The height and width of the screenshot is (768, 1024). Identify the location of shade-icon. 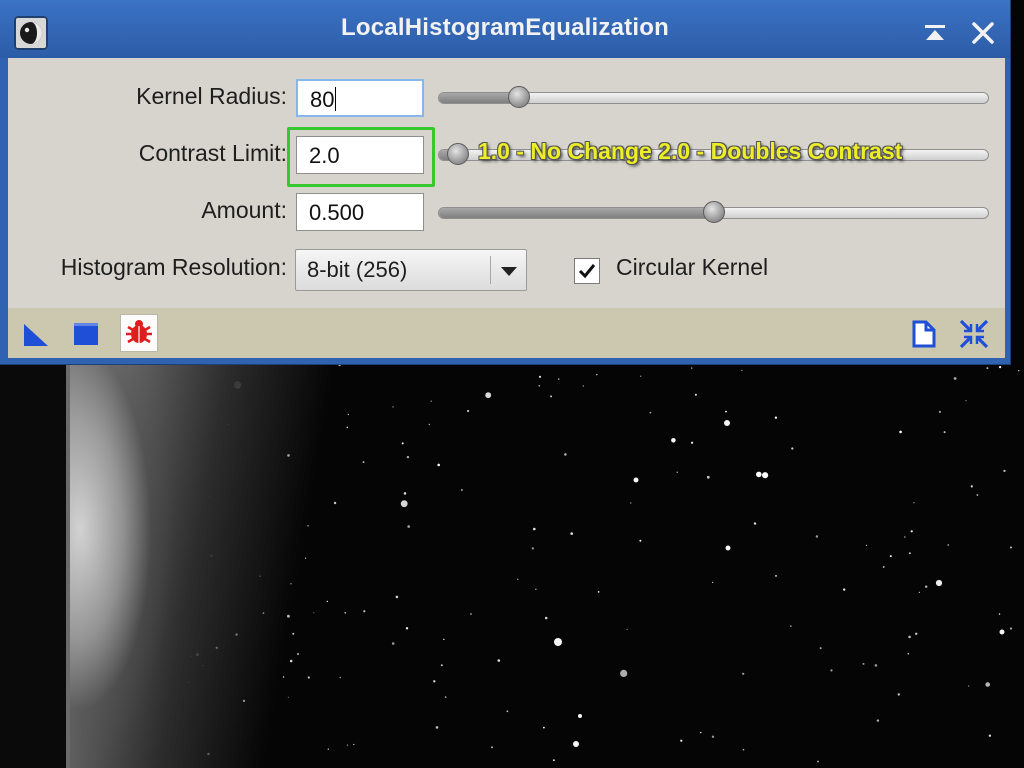
(935, 33).